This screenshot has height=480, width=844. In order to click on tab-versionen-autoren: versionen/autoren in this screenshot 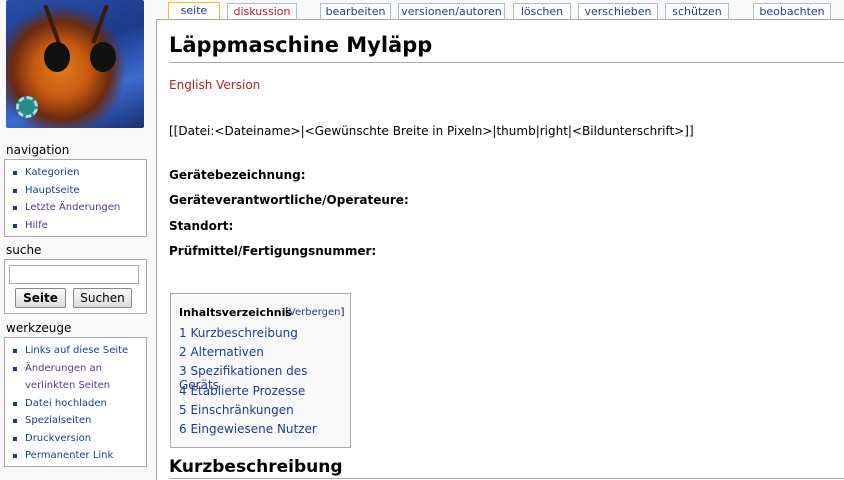, I will do `click(451, 11)`.